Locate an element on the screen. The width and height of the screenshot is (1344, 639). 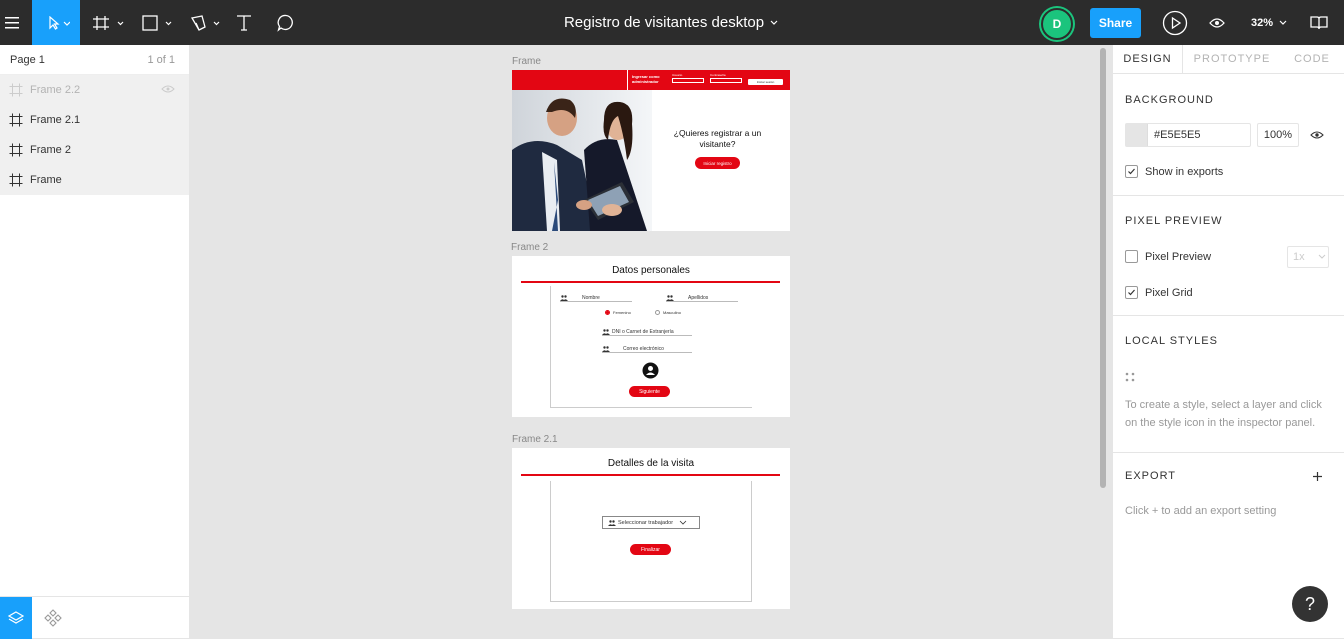
help-button: ? is located at coordinates (1310, 604).